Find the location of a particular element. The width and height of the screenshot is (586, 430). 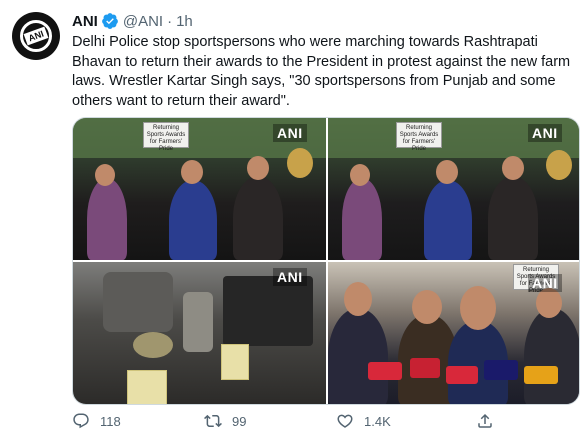

verified-badge-icon is located at coordinates (109, 21).